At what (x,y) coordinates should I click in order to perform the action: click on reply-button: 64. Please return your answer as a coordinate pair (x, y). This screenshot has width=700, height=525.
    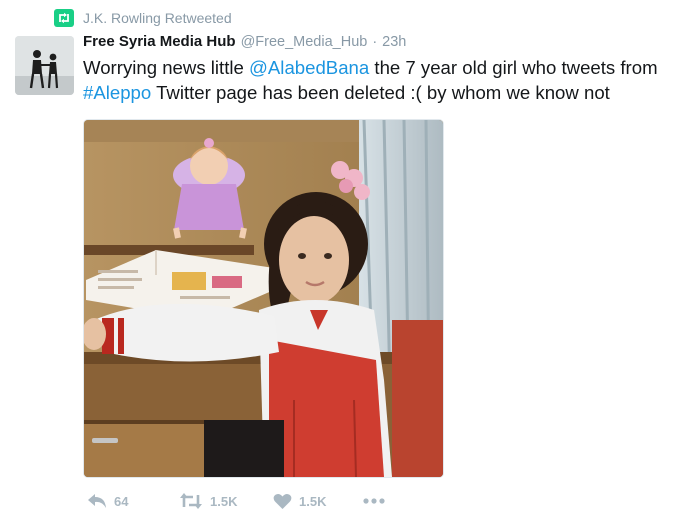
    Looking at the image, I should click on (133, 501).